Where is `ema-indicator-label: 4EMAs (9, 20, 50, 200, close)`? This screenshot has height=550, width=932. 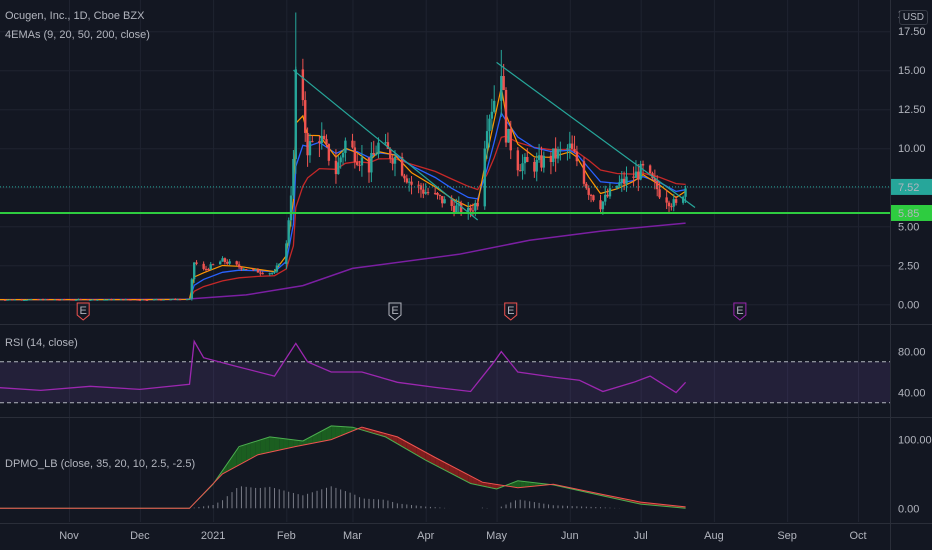 ema-indicator-label: 4EMAs (9, 20, 50, 200, close) is located at coordinates (77, 35).